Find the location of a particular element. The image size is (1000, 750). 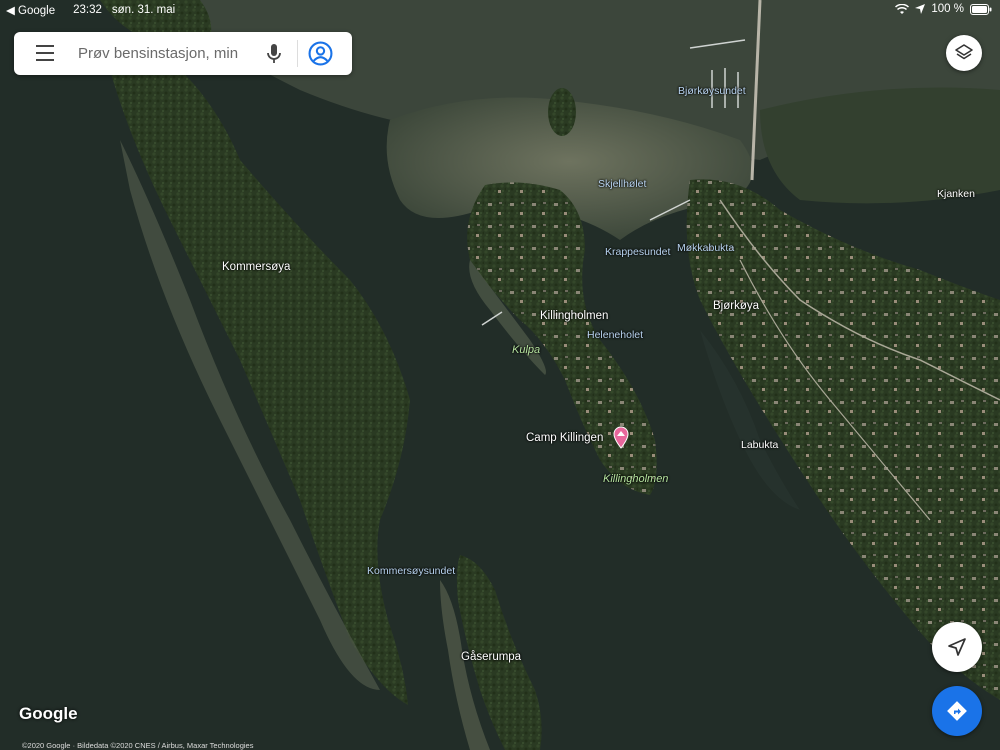

label-mokkabukta: Møkkabukta is located at coordinates (705, 248).